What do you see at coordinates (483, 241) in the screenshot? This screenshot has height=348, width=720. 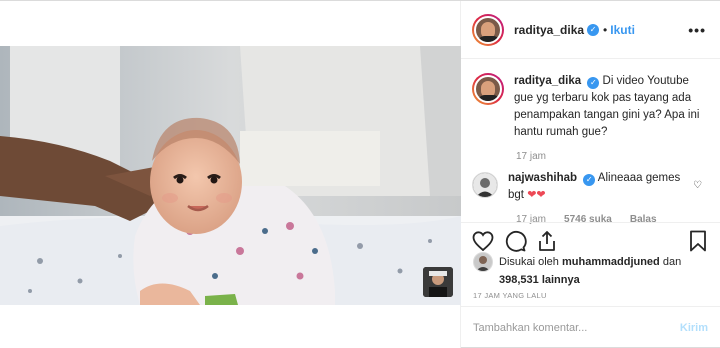 I see `heart-outline-icon` at bounding box center [483, 241].